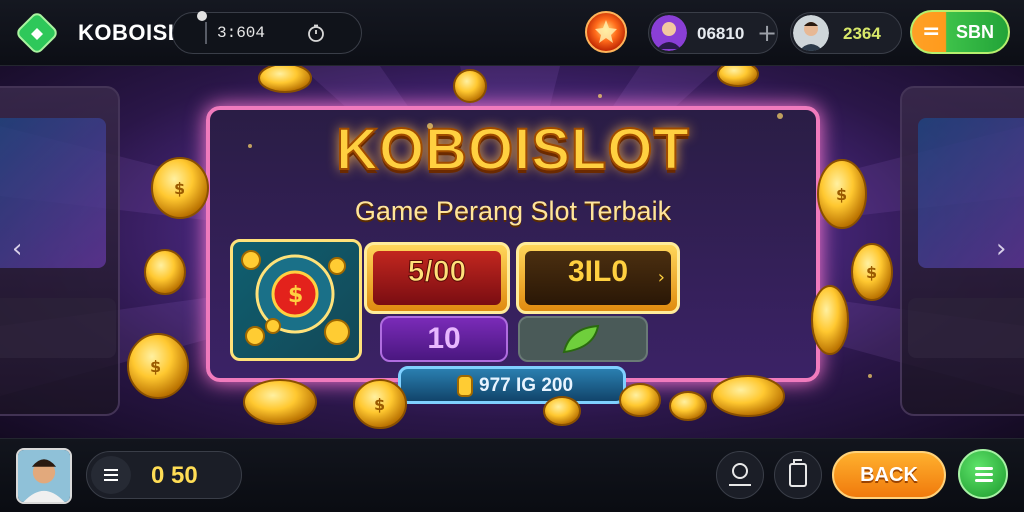 The image size is (1024, 512). I want to click on menu-icon, so click(111, 475).